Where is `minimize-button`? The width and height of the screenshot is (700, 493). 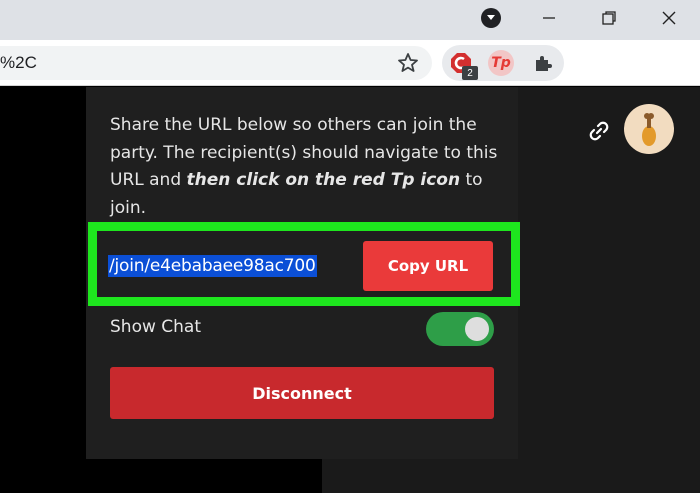
minimize-button is located at coordinates (549, 18).